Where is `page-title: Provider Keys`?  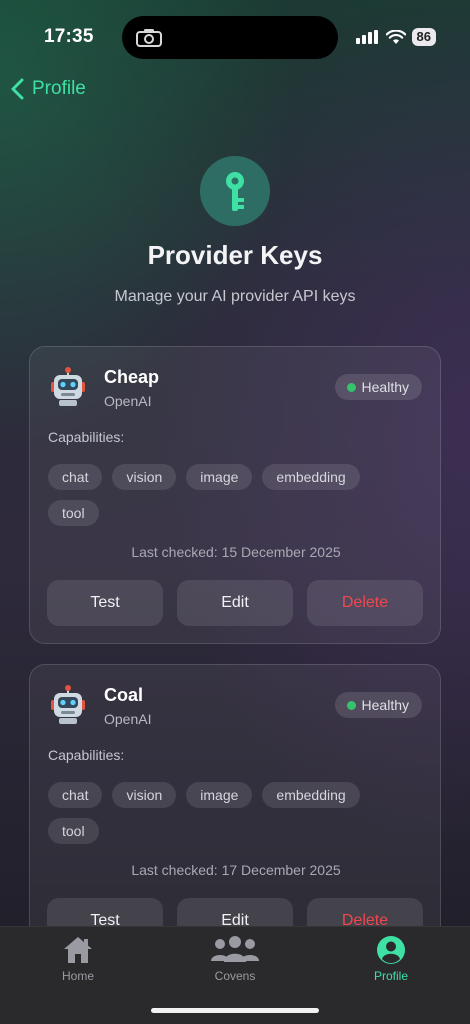 page-title: Provider Keys is located at coordinates (235, 255).